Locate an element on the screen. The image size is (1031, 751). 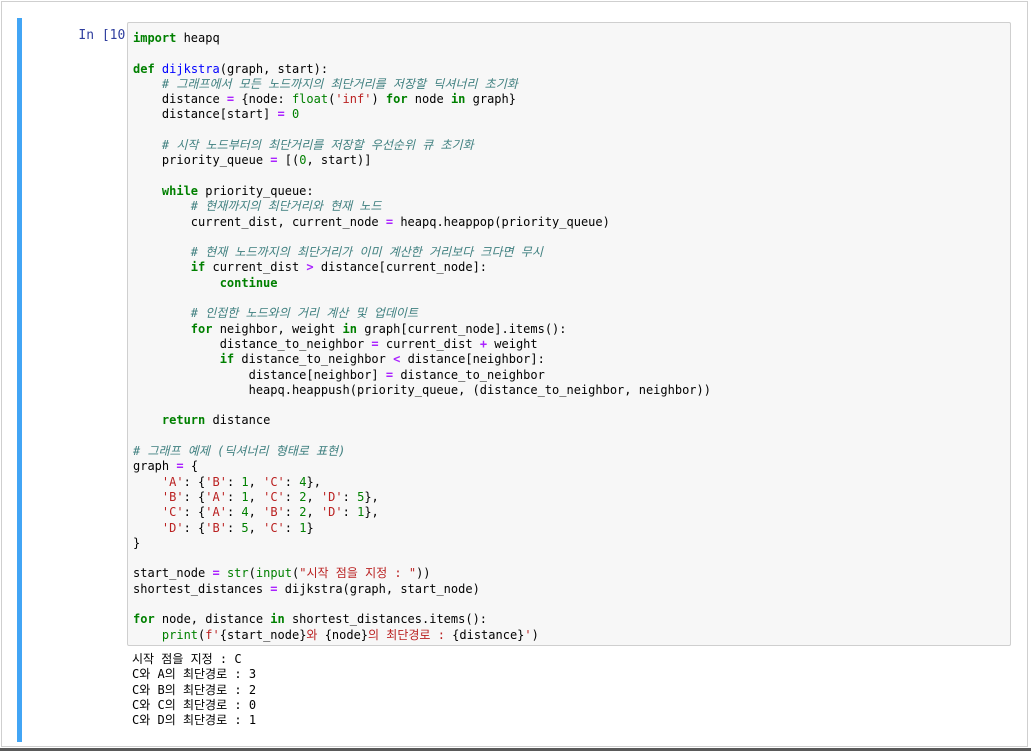
code-token: {node} is located at coordinates (346, 634).